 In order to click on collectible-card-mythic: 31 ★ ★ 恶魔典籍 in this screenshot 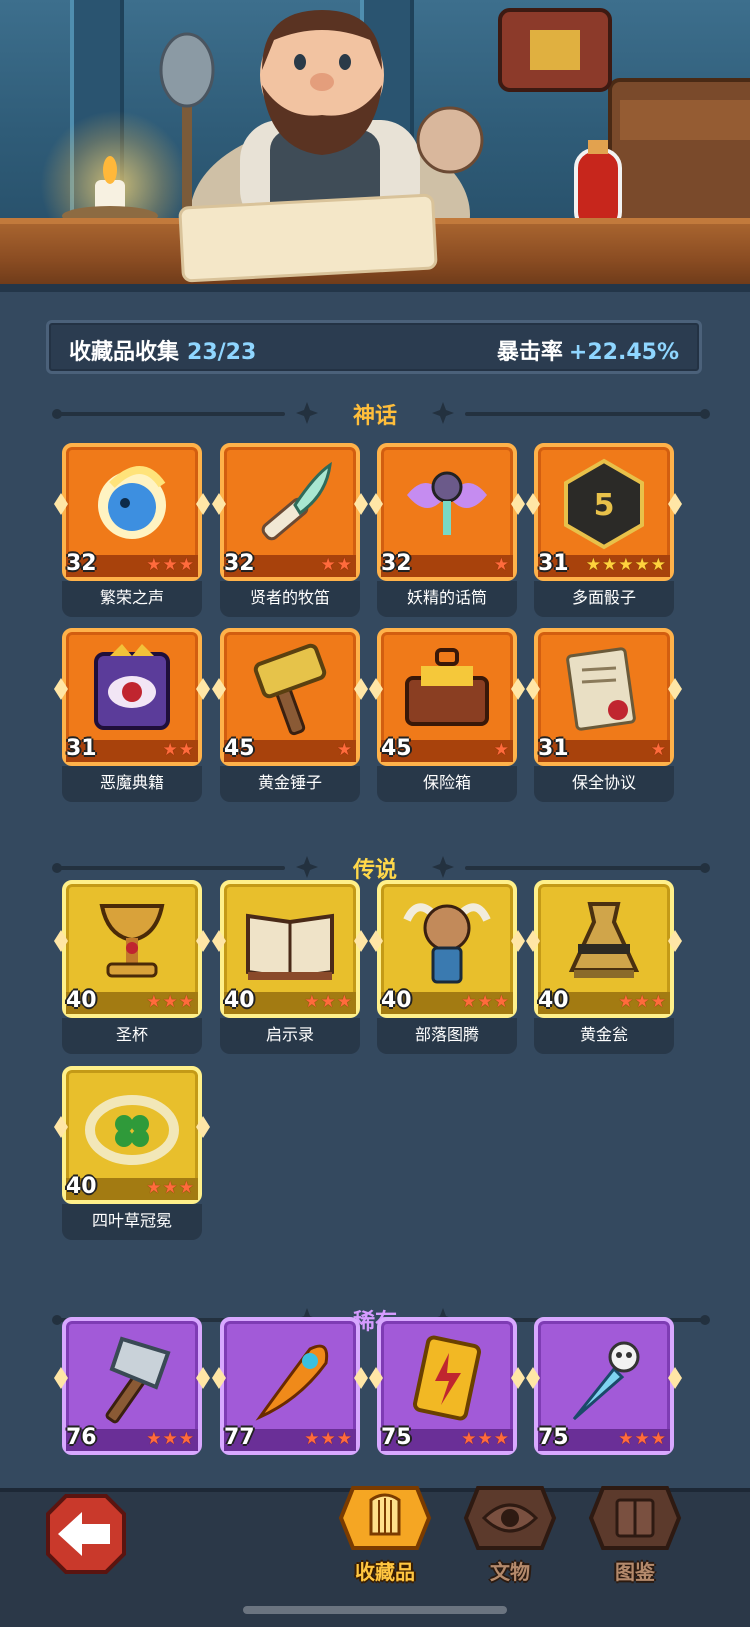, I will do `click(132, 715)`.